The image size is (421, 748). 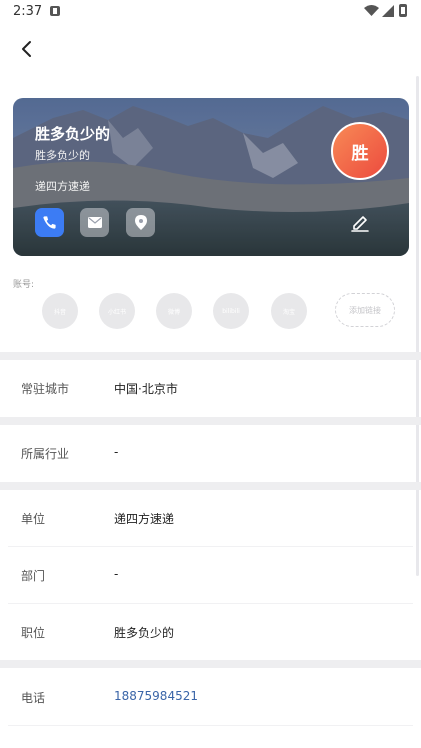 I want to click on avatar: 胜, so click(x=360, y=151).